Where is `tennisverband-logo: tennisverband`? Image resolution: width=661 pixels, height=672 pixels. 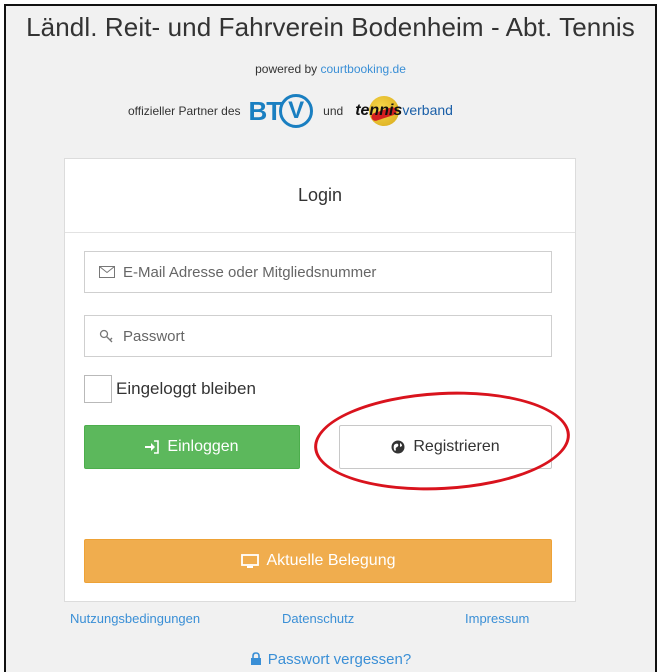
tennisverband-logo: tennisverband is located at coordinates (404, 111).